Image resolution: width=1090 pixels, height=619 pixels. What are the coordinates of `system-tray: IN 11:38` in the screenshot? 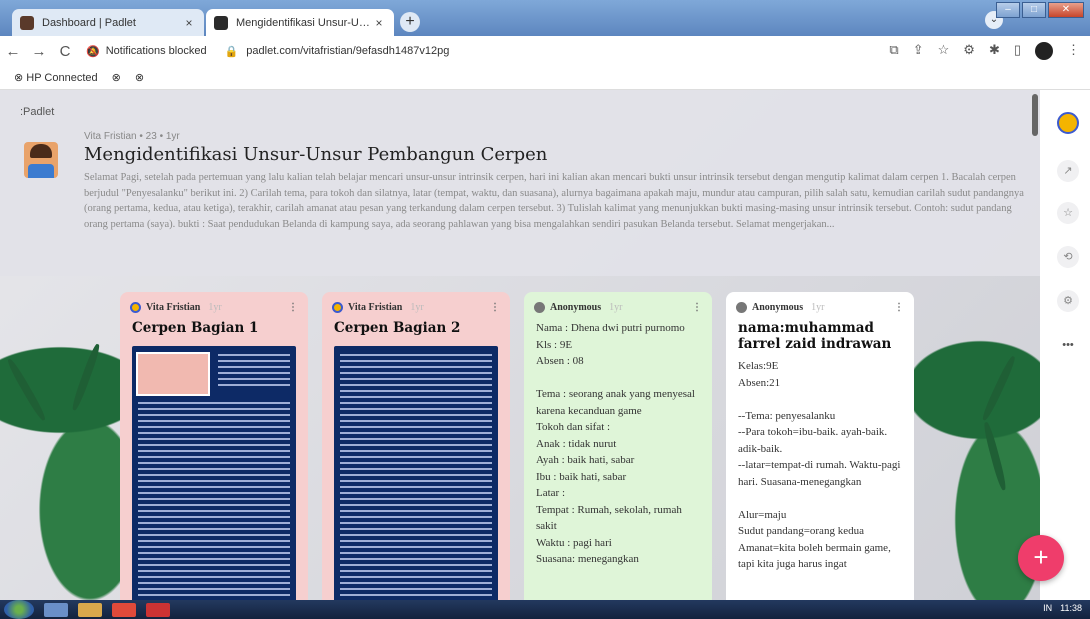 It's located at (1062, 608).